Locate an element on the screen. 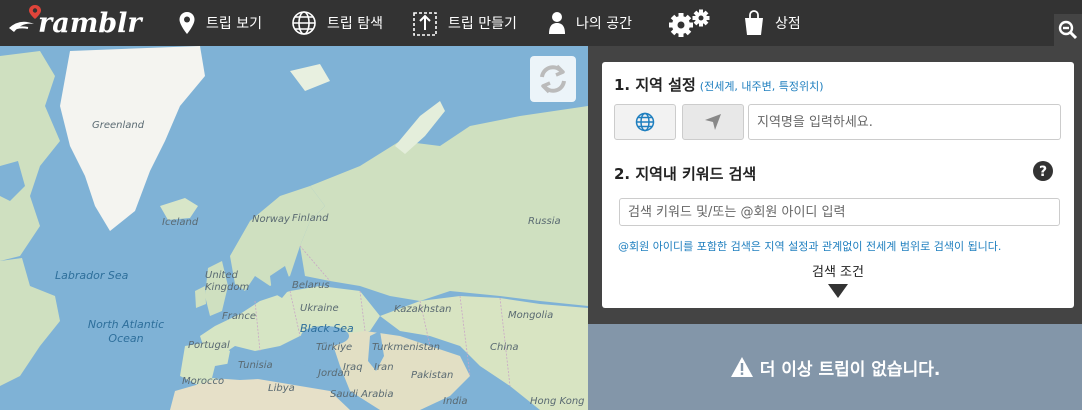 Image resolution: width=1082 pixels, height=410 pixels. nav-label: 트립 보기 is located at coordinates (234, 24).